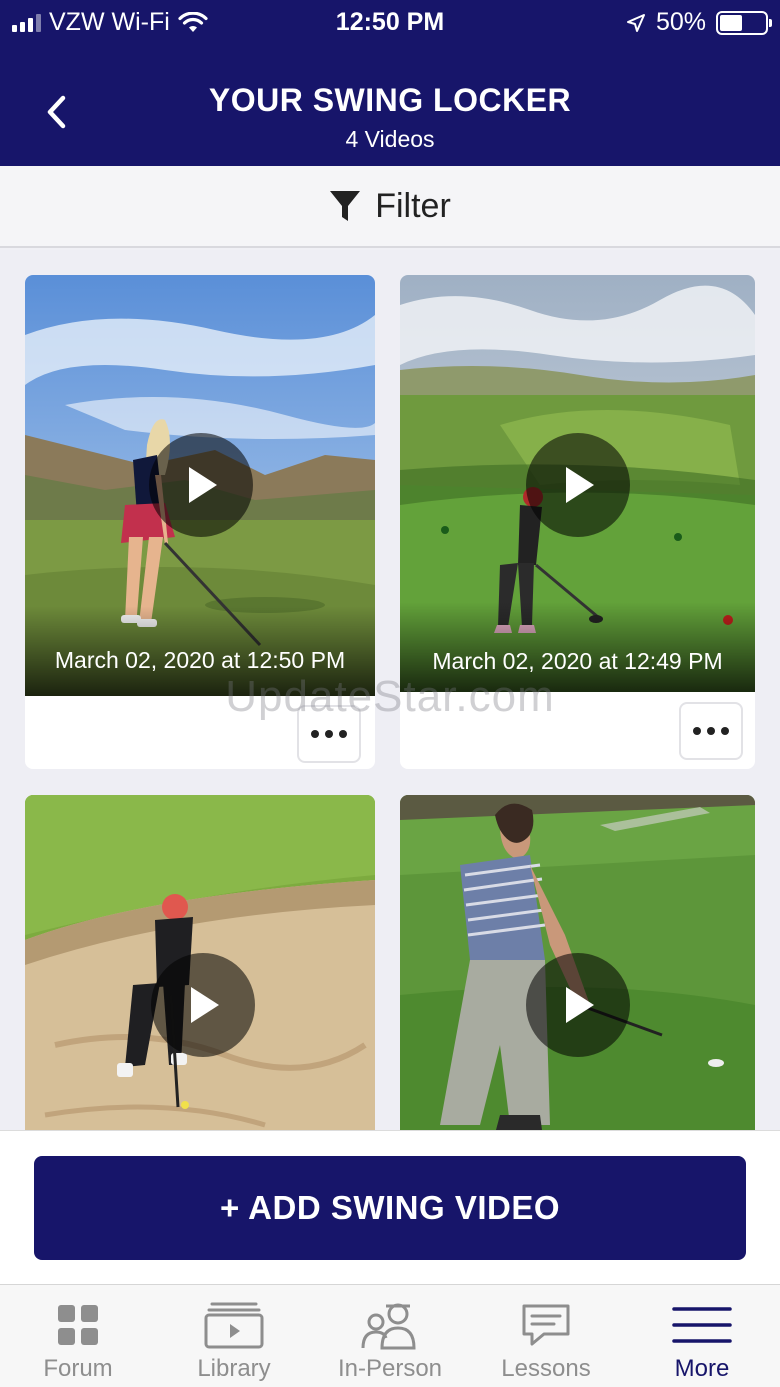  I want to click on funnel-icon, so click(345, 206).